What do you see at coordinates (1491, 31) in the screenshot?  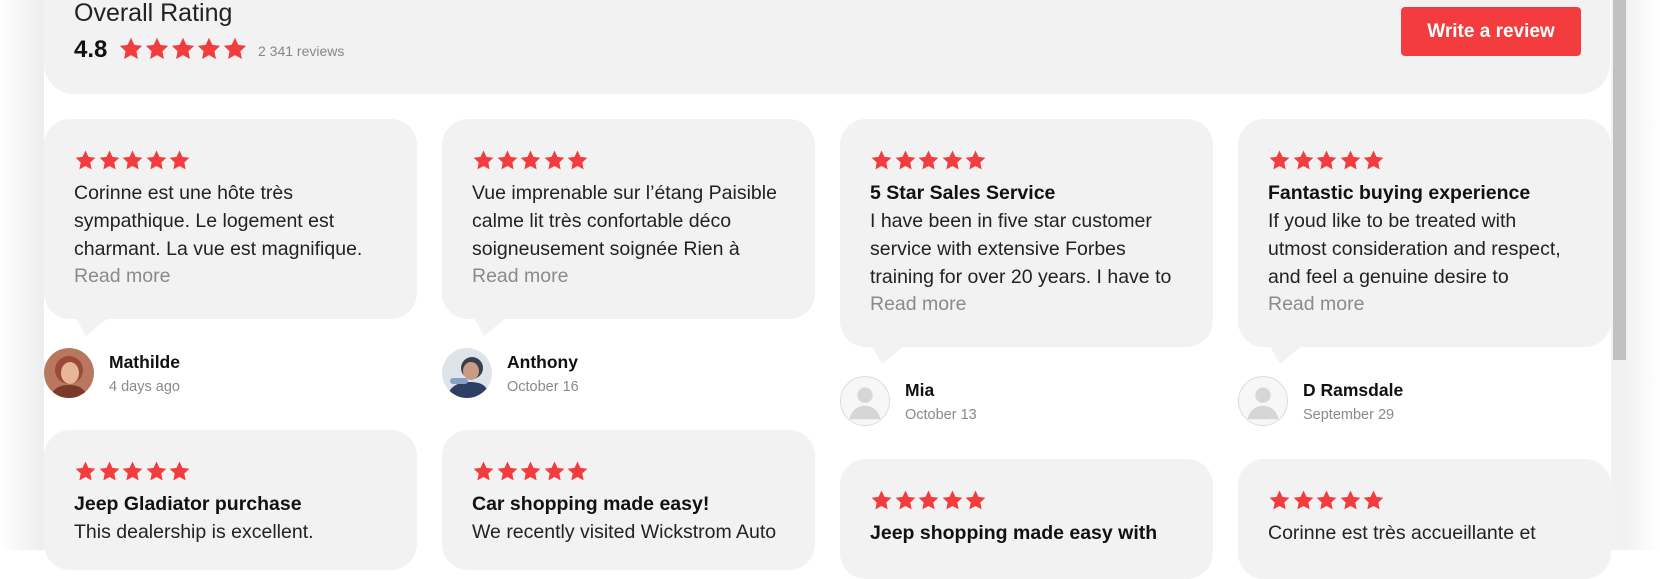 I see `write-review-button: Write a review` at bounding box center [1491, 31].